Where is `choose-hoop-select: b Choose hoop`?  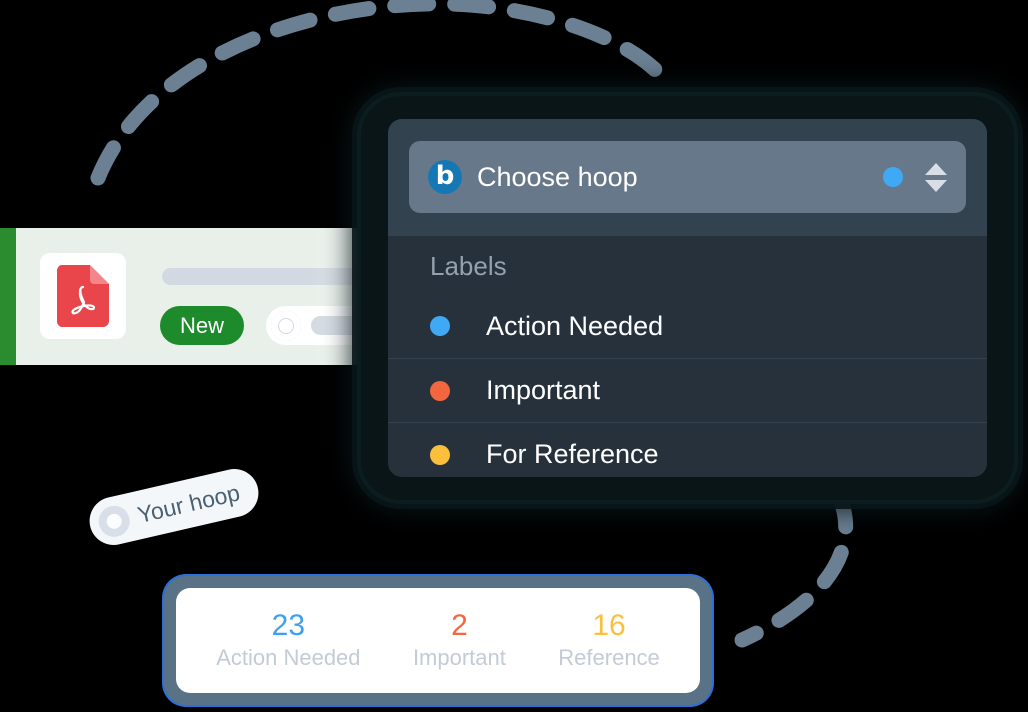 choose-hoop-select: b Choose hoop is located at coordinates (687, 177).